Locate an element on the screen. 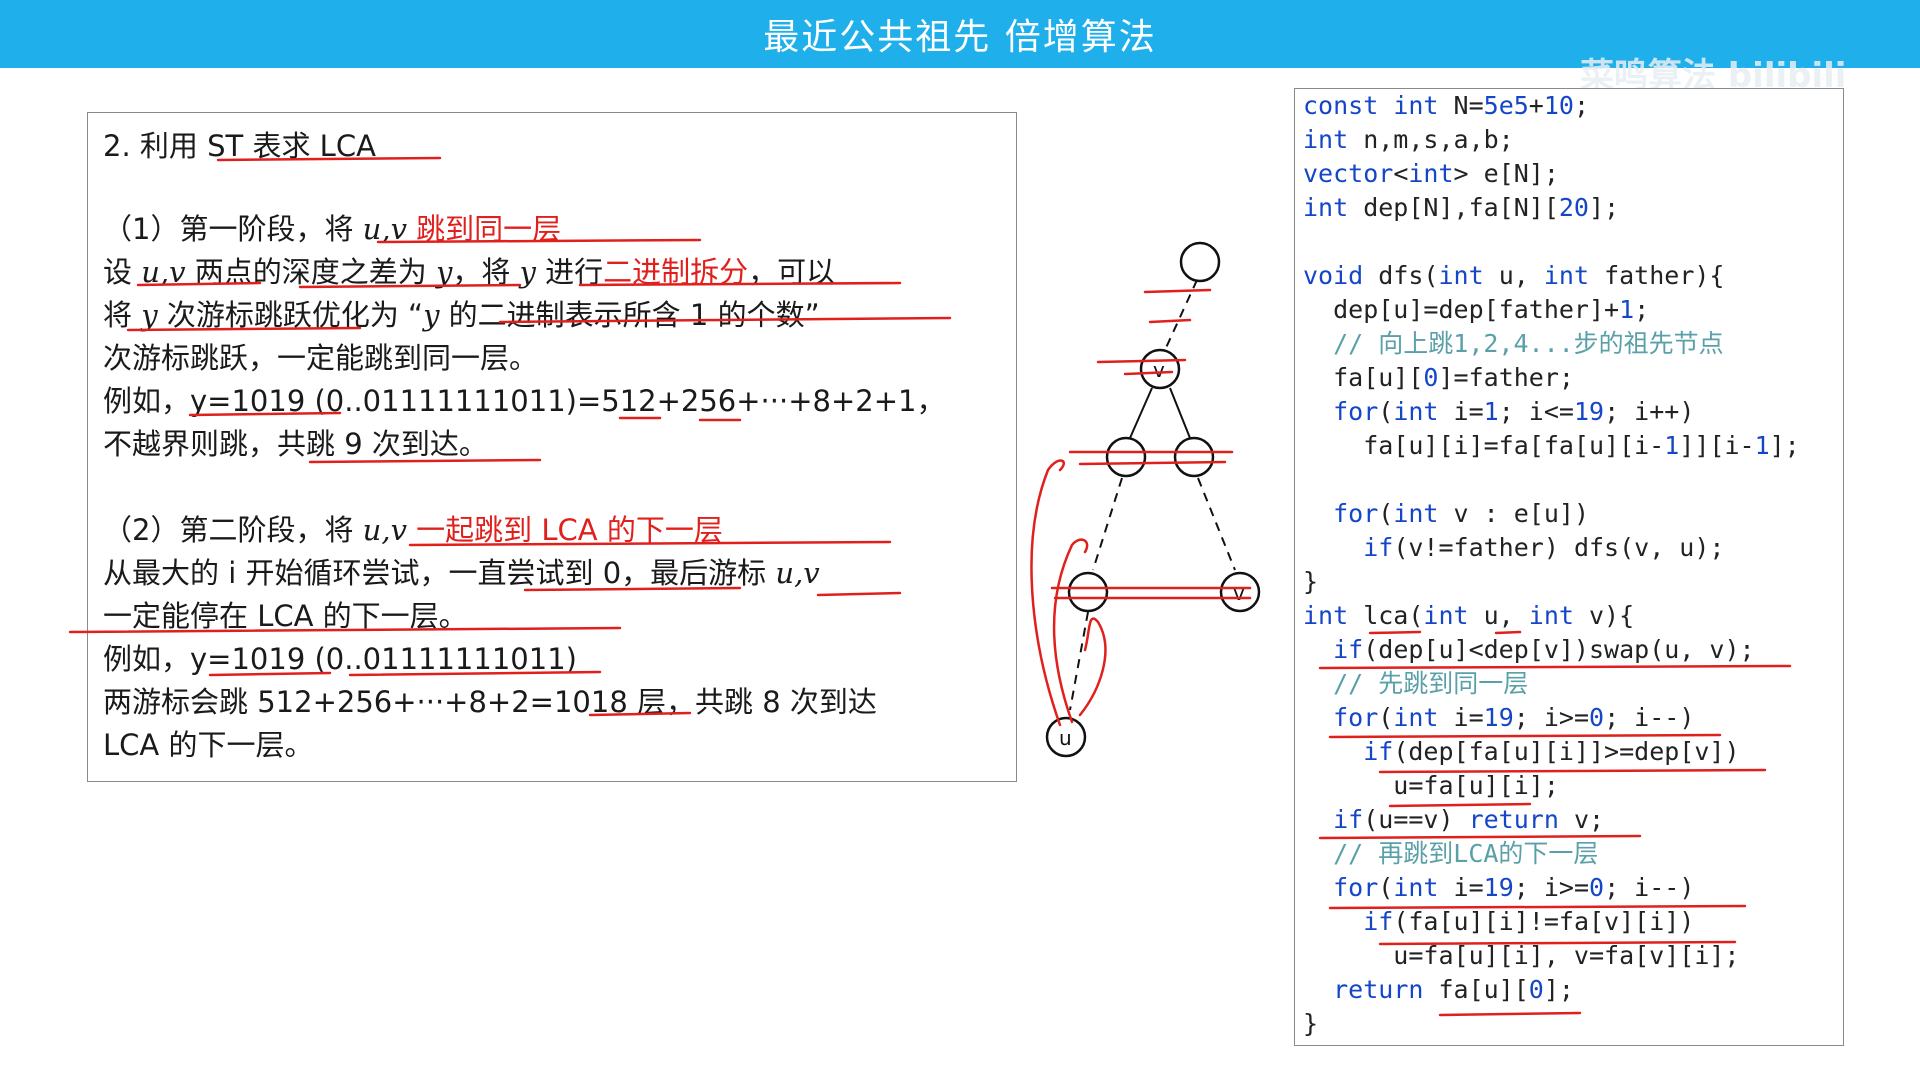 The width and height of the screenshot is (1920, 1080). tree-edges is located at coordinates (1152, 495).